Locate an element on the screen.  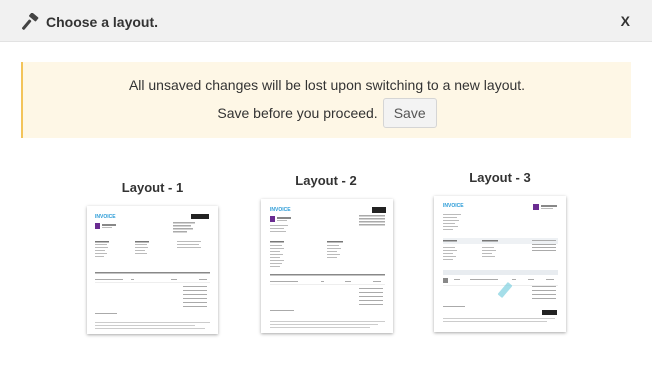
layout-option-1: Layout - 1 INVOICE is located at coordinates (152, 258).